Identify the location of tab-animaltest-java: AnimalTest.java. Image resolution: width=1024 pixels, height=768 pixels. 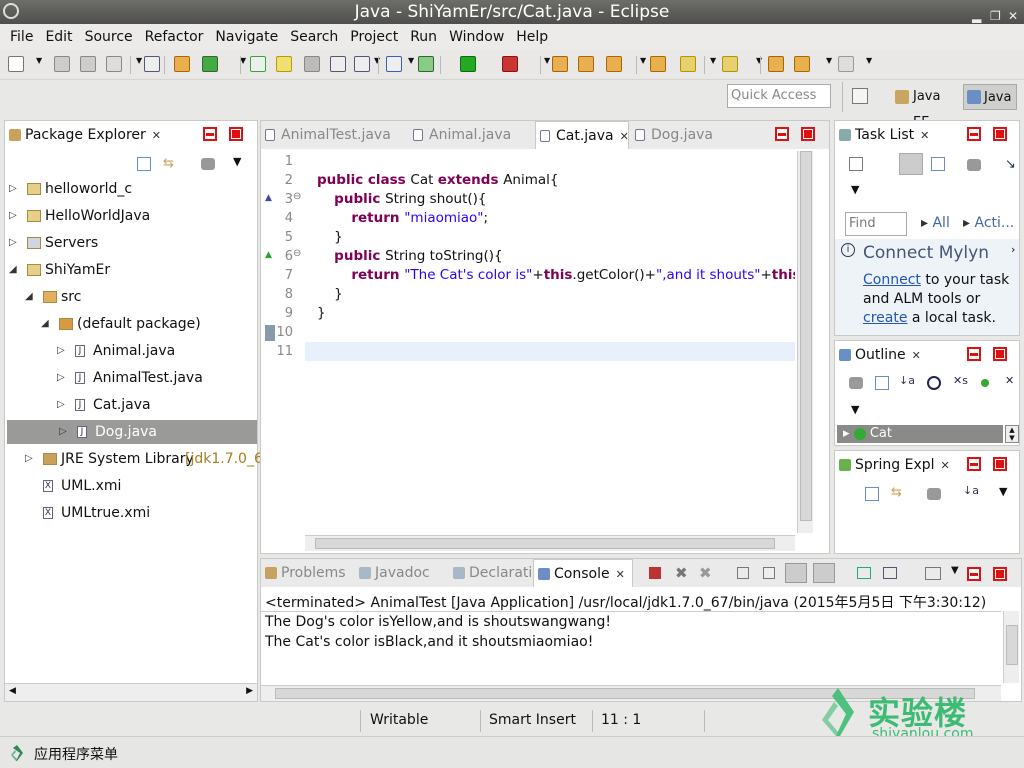
(331, 135).